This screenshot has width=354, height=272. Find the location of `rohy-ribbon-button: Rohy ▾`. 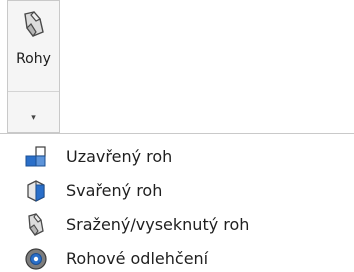

rohy-ribbon-button: Rohy ▾ is located at coordinates (33, 66).